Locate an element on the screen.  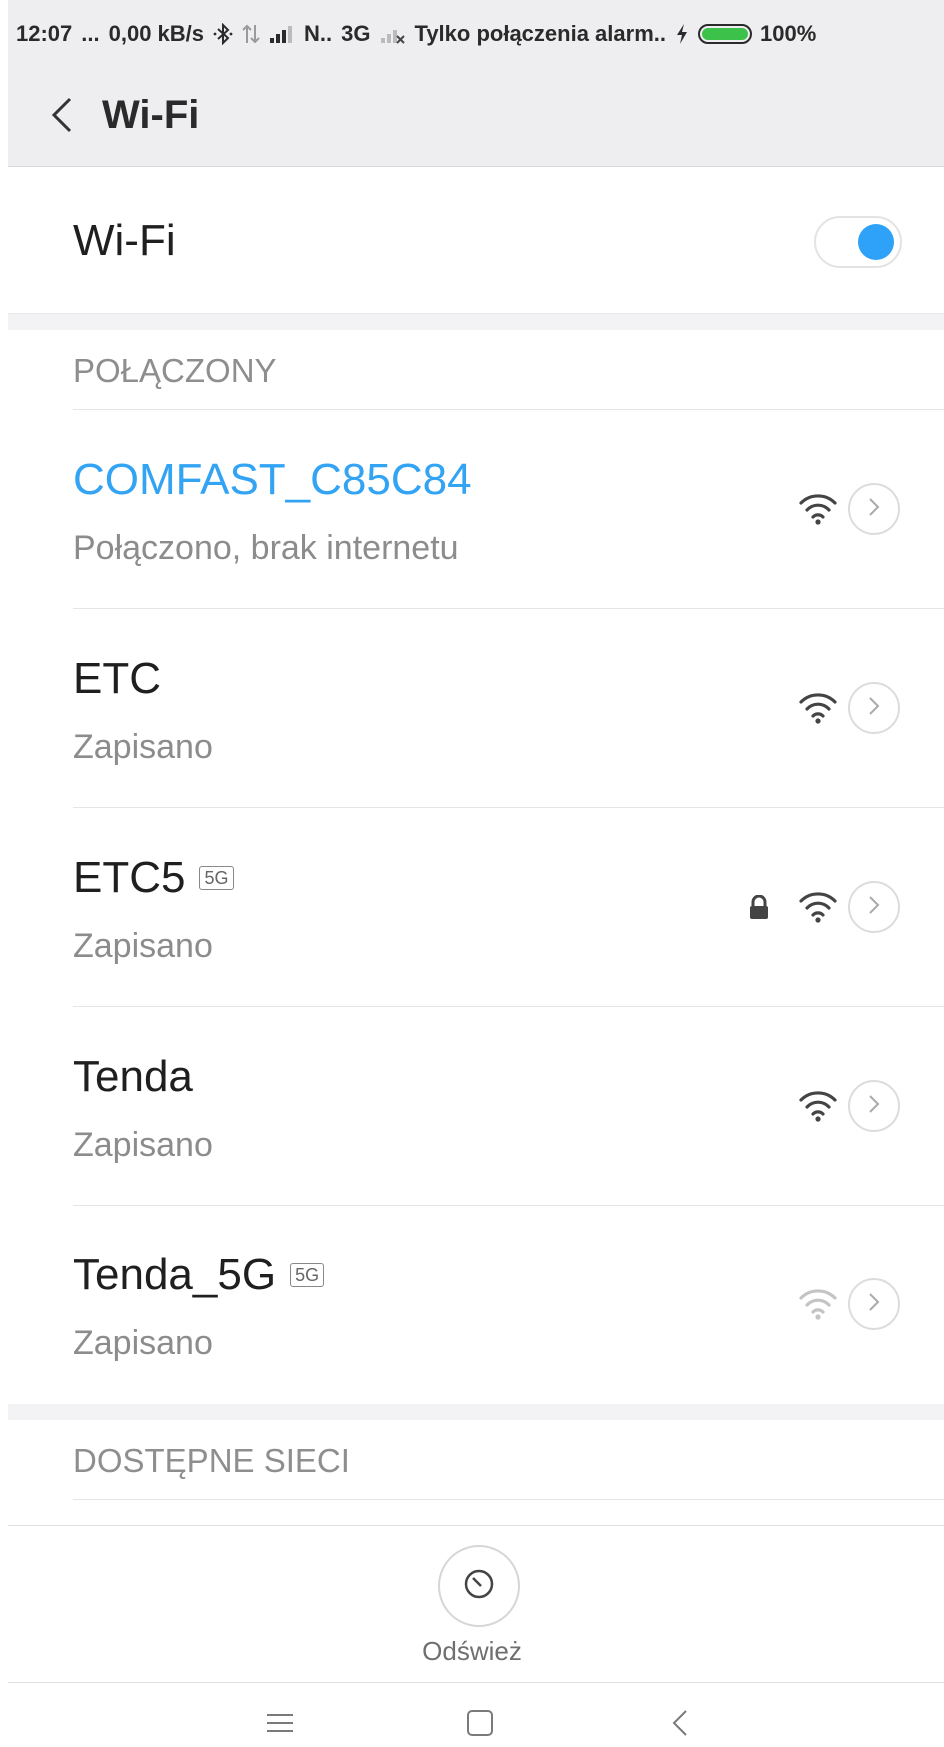
refresh-button is located at coordinates (479, 1586).